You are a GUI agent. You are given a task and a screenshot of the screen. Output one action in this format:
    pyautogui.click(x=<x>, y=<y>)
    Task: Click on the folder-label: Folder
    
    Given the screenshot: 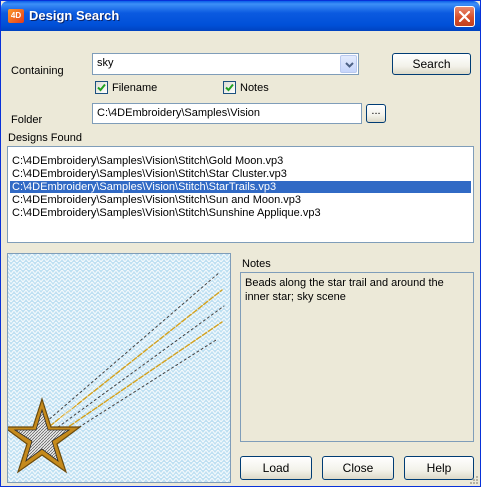 What is the action you would take?
    pyautogui.click(x=27, y=120)
    